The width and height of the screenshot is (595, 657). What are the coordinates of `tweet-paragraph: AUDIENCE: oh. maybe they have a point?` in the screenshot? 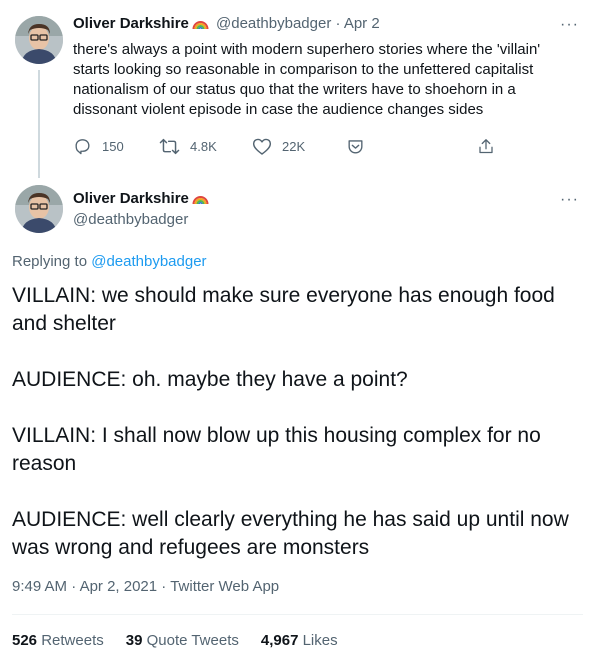 It's located at (210, 379).